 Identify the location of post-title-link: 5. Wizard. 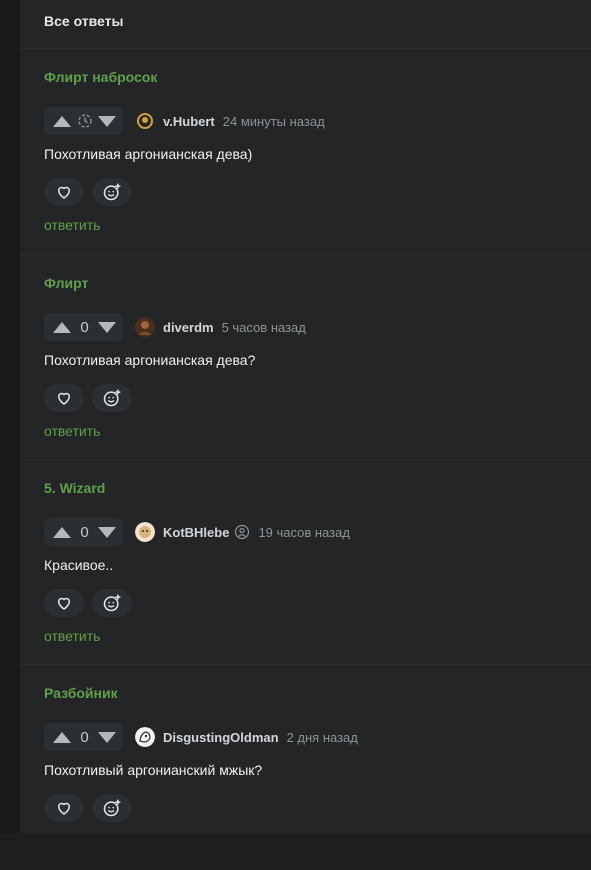
(74, 488).